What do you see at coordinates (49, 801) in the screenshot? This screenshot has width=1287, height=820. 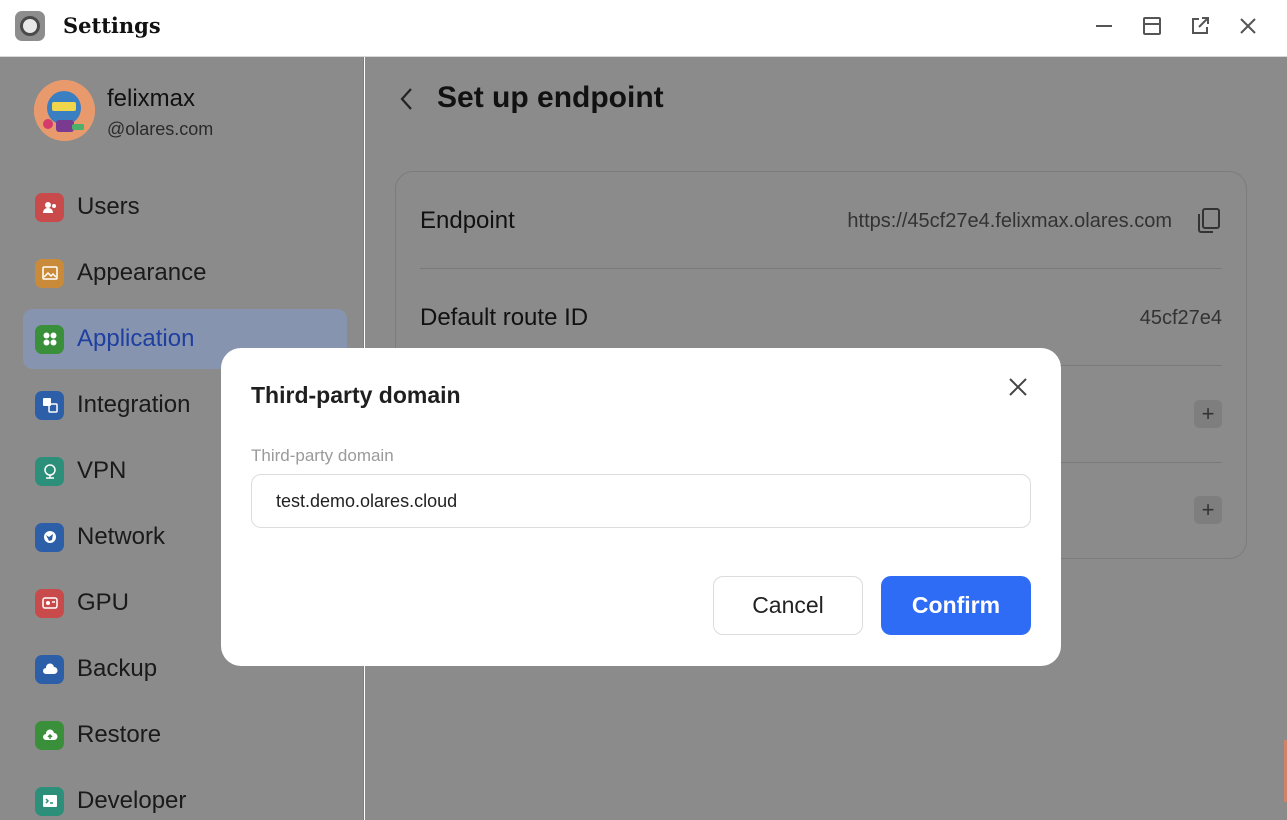 I see `terminal-icon` at bounding box center [49, 801].